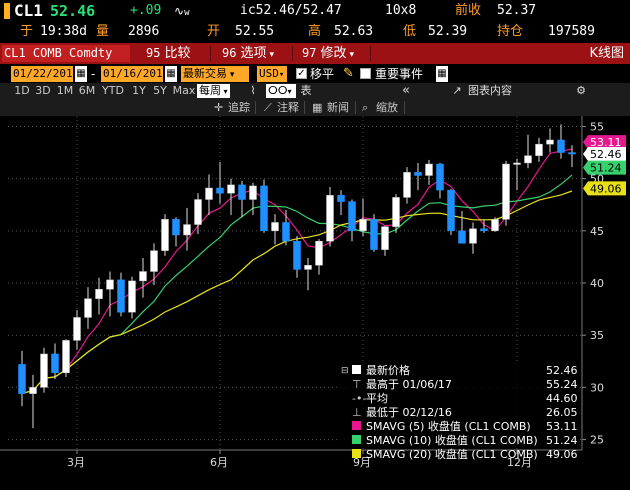 Image resolution: width=630 pixels, height=490 pixels. I want to click on events-label: 重要事件, so click(399, 74).